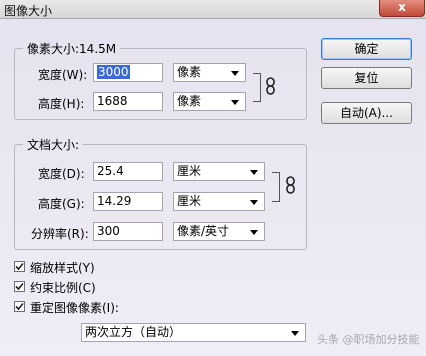 The image size is (426, 356). I want to click on constrain-proportions-checkbox, so click(19, 286).